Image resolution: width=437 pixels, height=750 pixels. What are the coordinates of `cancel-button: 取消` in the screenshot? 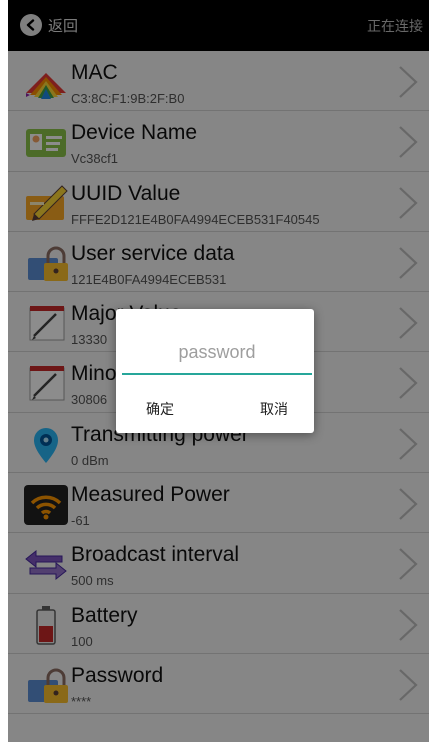 It's located at (274, 409).